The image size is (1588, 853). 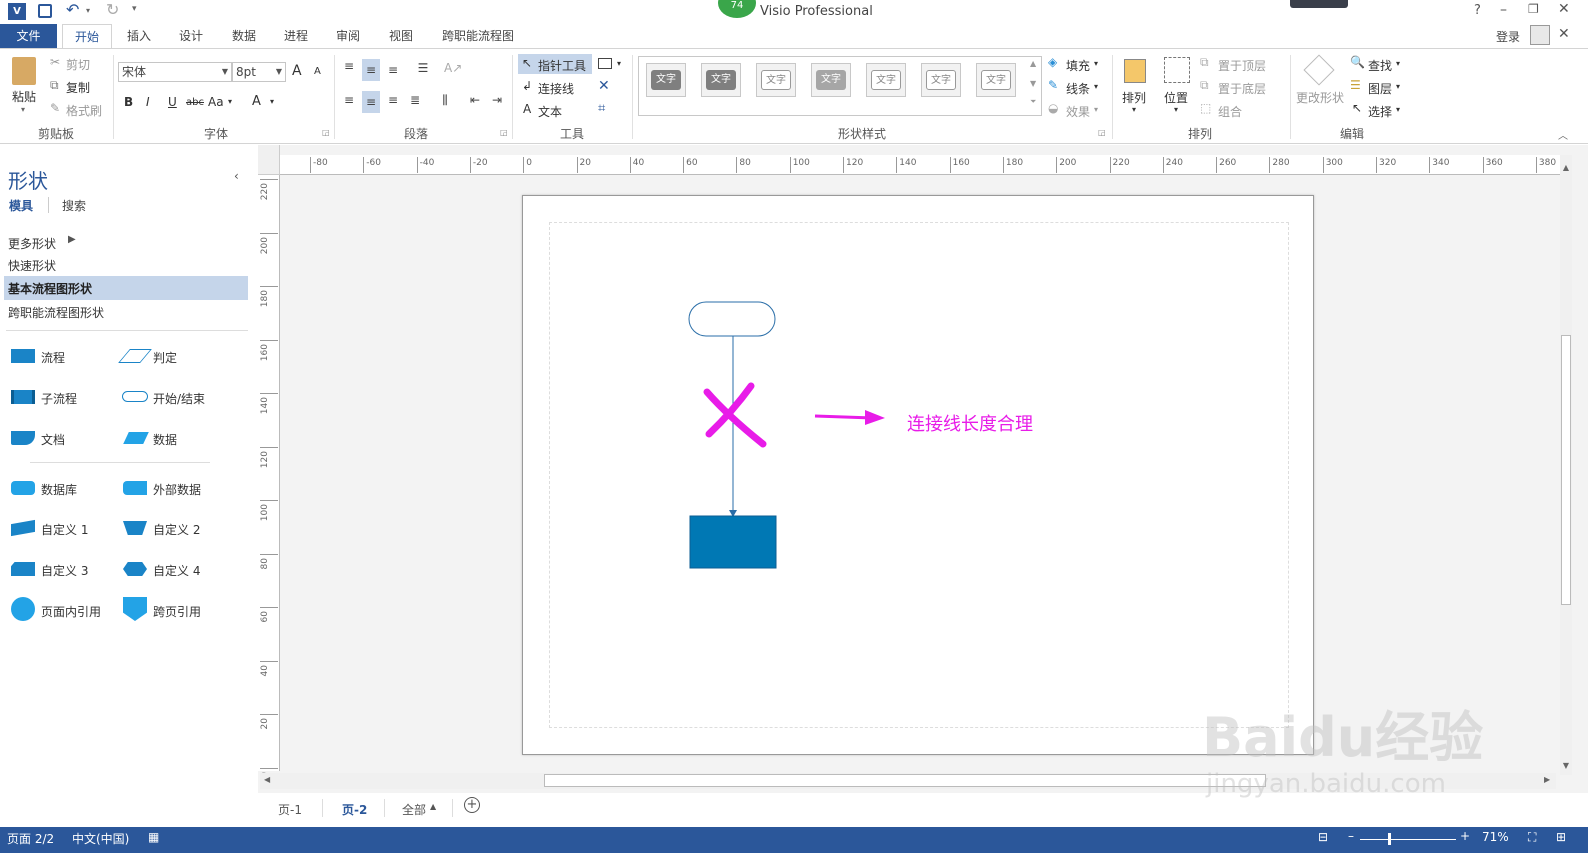 What do you see at coordinates (45, 11) in the screenshot?
I see `save-icon` at bounding box center [45, 11].